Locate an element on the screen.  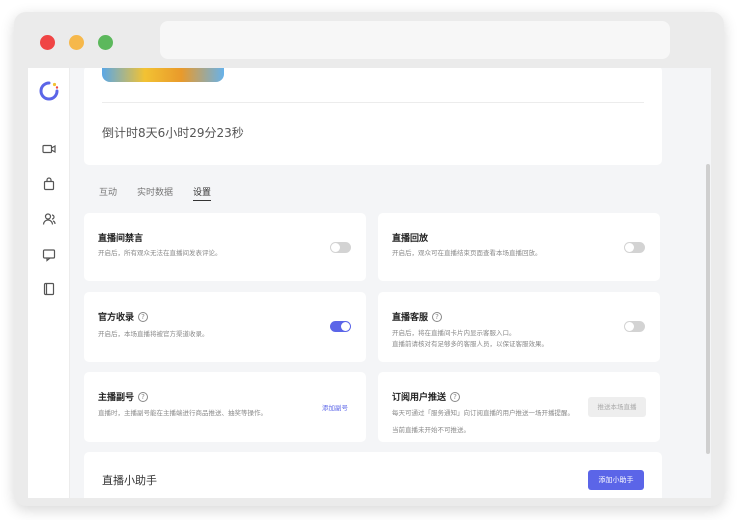
setting-title: 直播客服? is located at coordinates (417, 316).